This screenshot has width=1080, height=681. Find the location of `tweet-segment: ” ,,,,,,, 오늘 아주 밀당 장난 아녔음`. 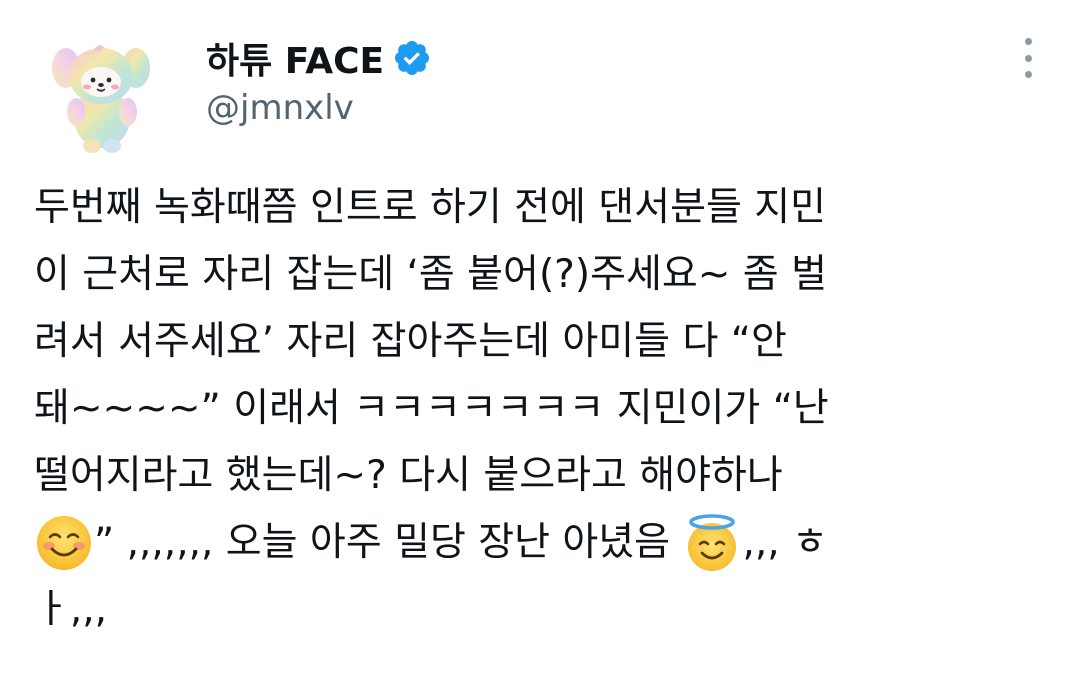

tweet-segment: ” ,,,,,,, 오늘 아주 밀당 장난 아녔음 is located at coordinates (388, 542).